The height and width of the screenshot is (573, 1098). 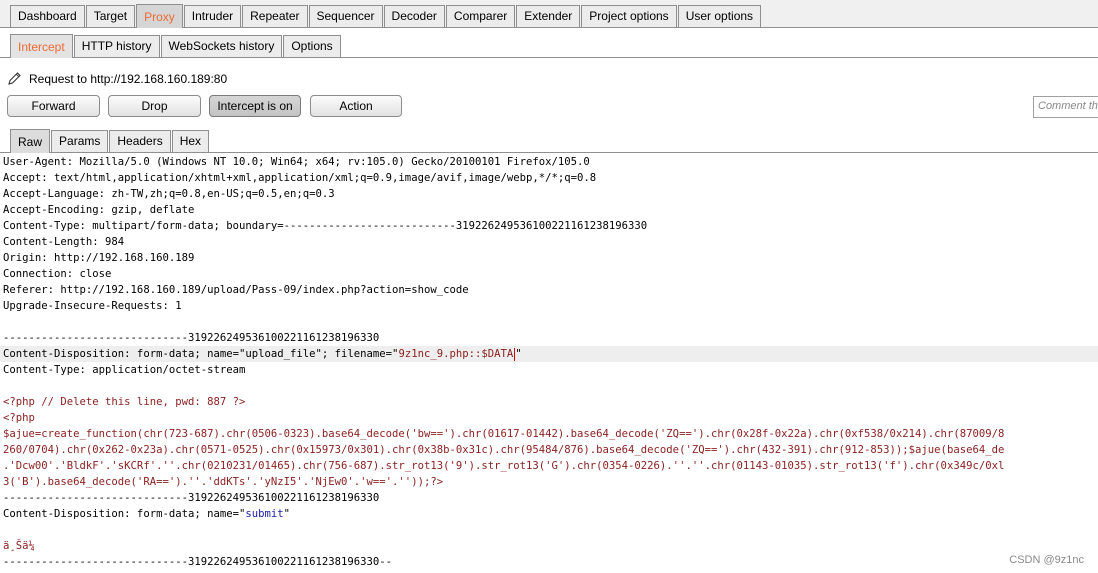 What do you see at coordinates (255, 106) in the screenshot?
I see `intercept-toggle-button: Intercept is on` at bounding box center [255, 106].